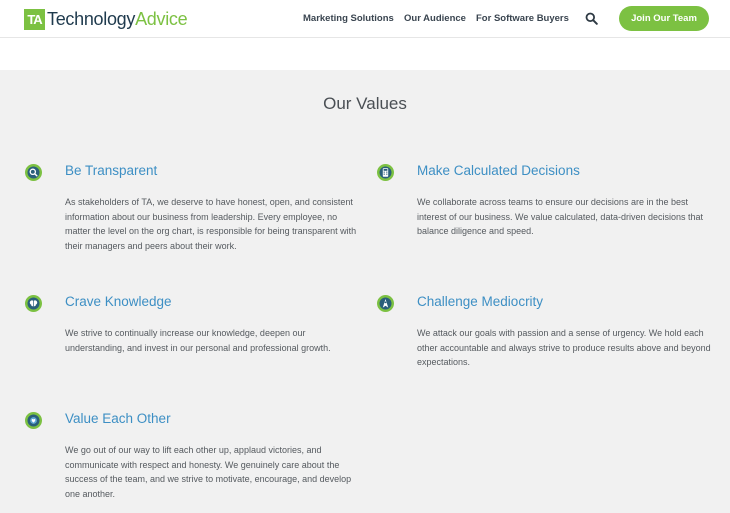 The image size is (730, 513). I want to click on logo-wordmark-technology: Technology, so click(91, 18).